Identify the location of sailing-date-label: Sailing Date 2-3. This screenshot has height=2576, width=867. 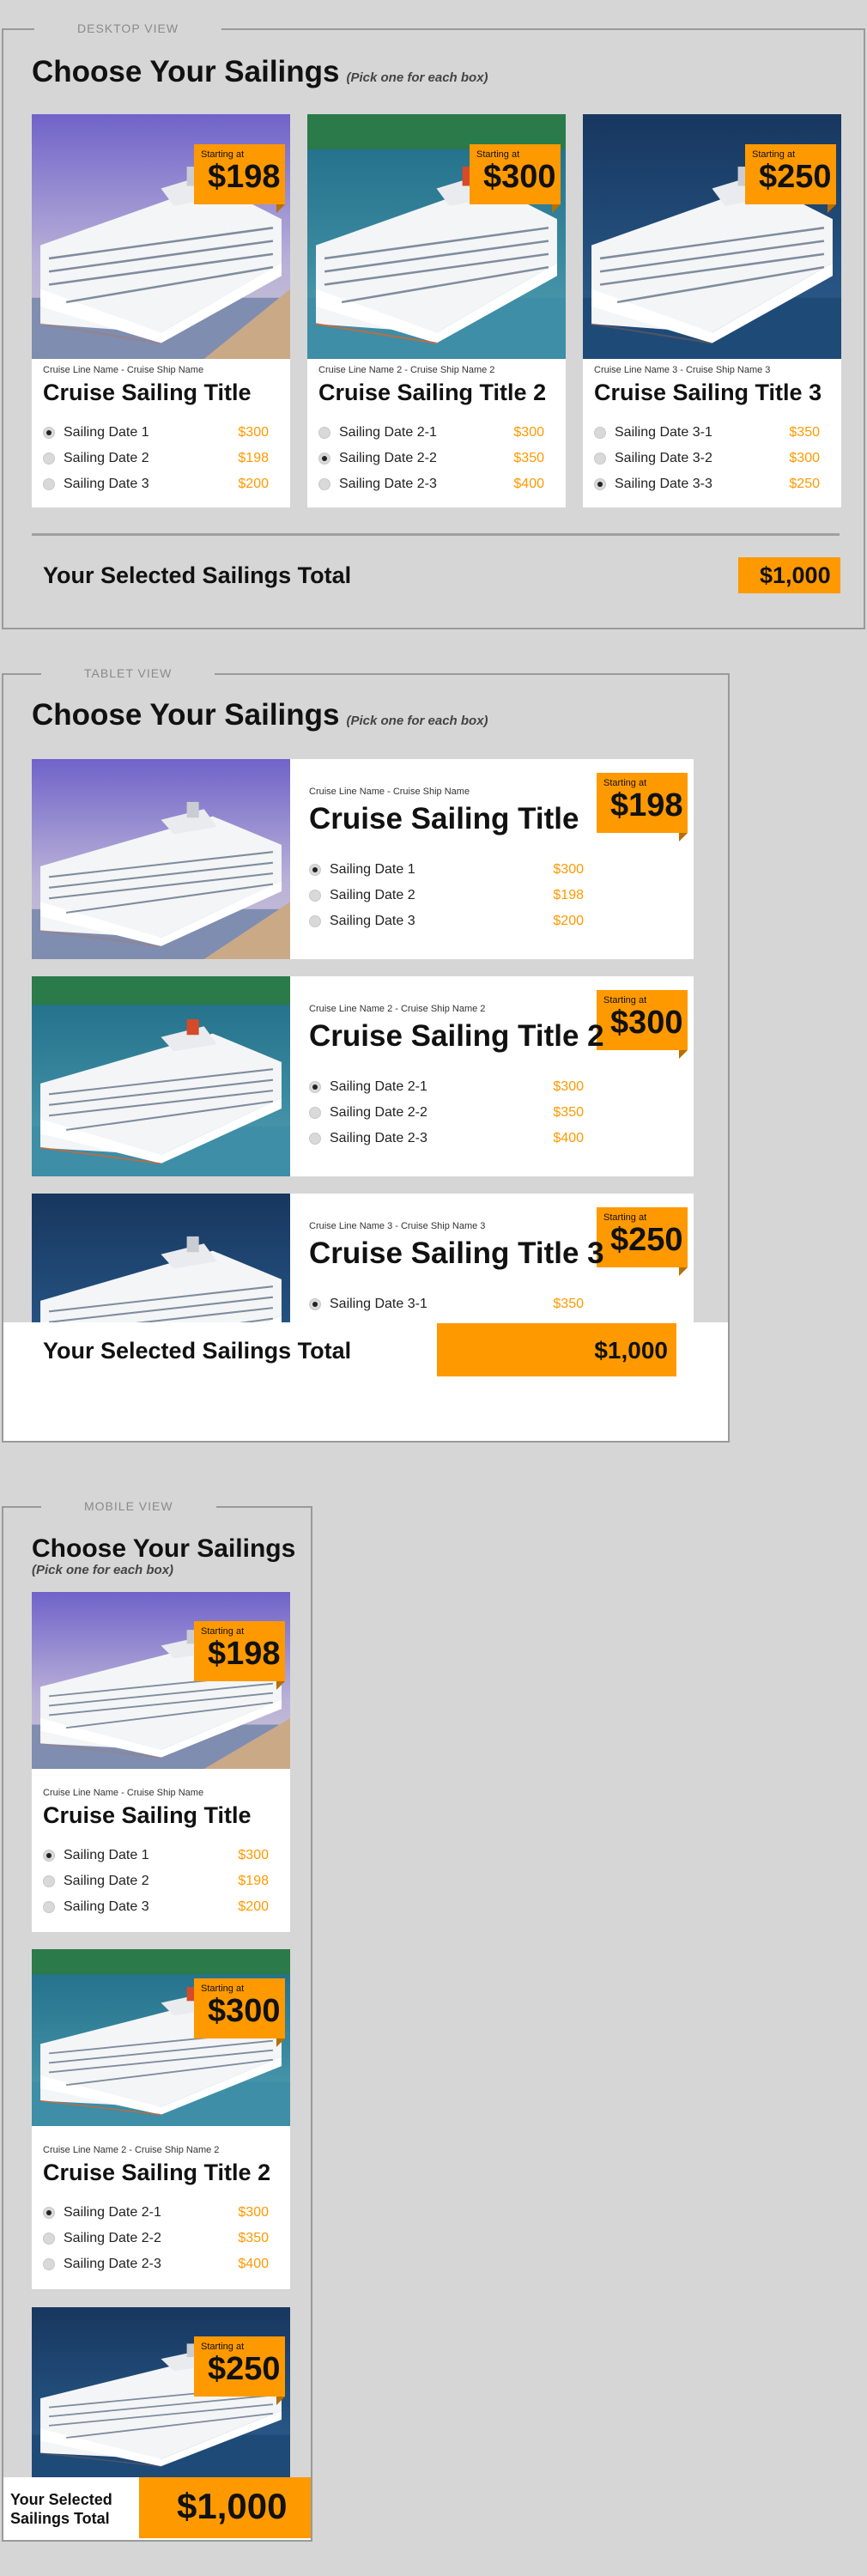
(388, 484).